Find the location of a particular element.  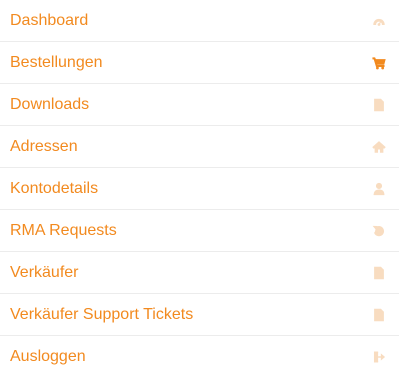

nav-item-kontodetails: Kontodetails is located at coordinates (199, 189).